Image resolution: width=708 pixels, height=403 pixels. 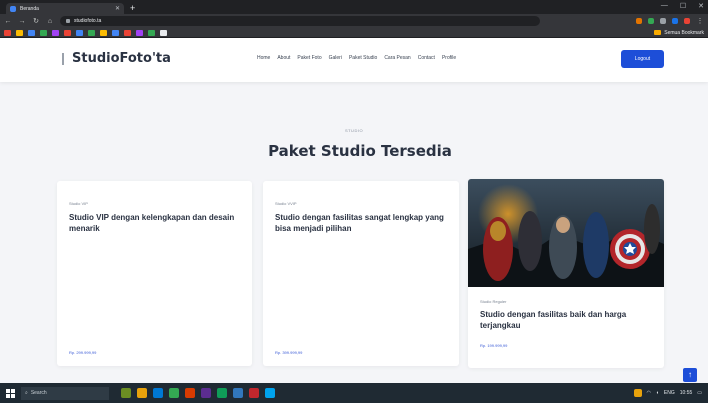 What do you see at coordinates (649, 393) in the screenshot?
I see `wifi-icon: ◠` at bounding box center [649, 393].